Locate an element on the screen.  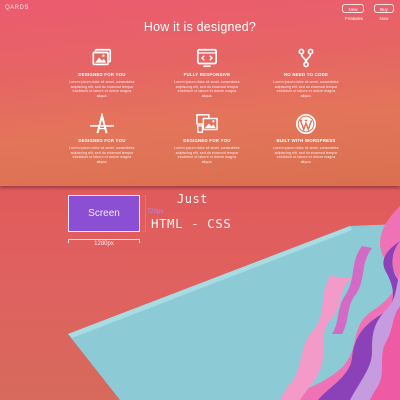
branch-icon is located at coordinates (306, 58).